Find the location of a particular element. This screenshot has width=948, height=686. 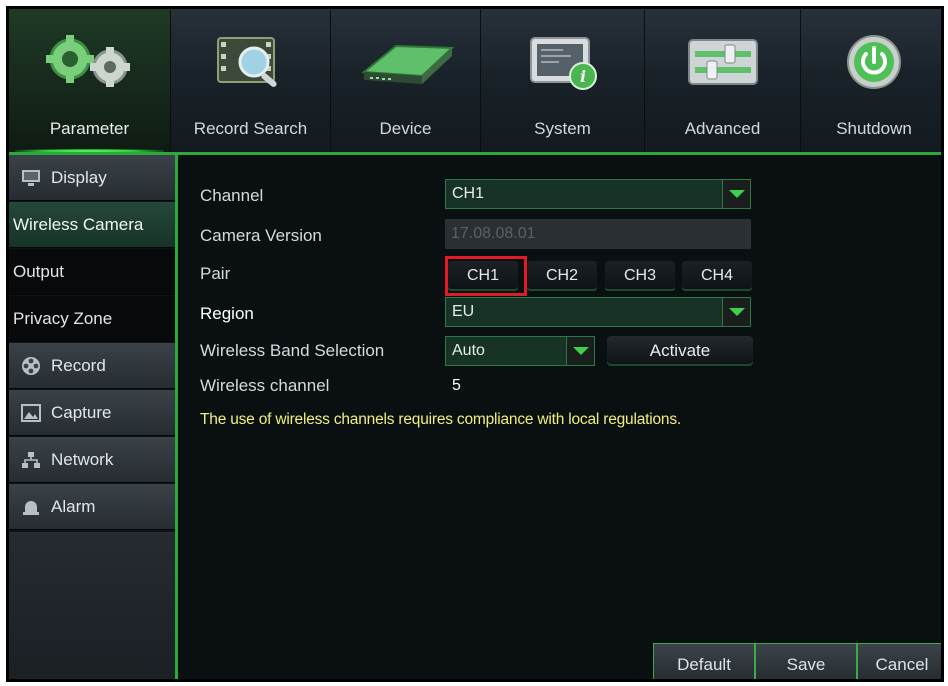

activate-button: Activate is located at coordinates (680, 351).